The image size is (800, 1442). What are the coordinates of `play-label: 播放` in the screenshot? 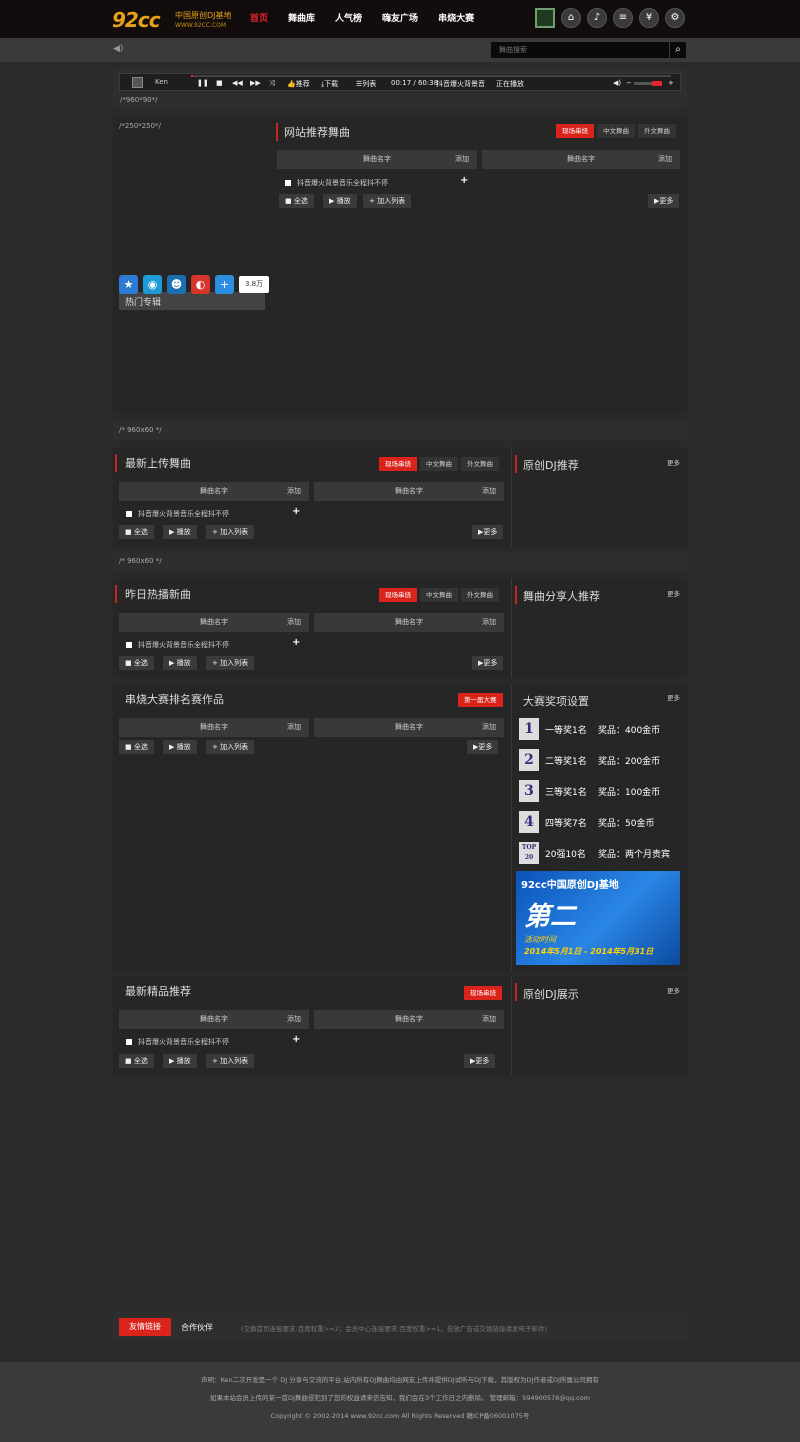 It's located at (183, 663).